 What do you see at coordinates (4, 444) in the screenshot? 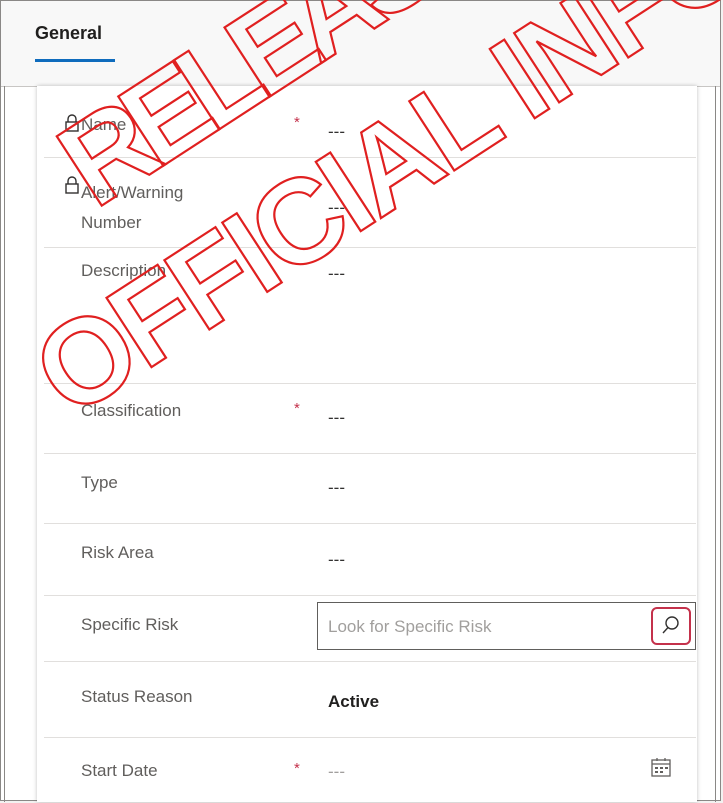
I see `left-rule` at bounding box center [4, 444].